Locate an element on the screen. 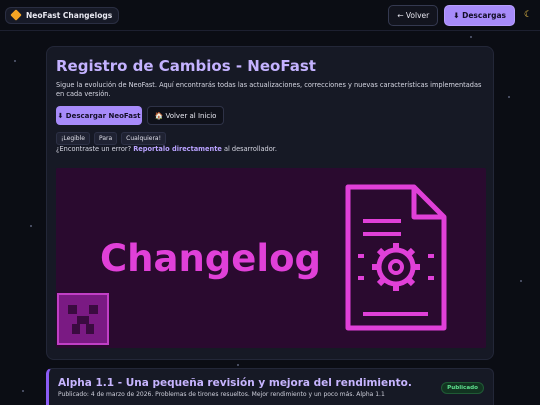  header-actions: ← Volver ⬇ Descargas ☾ is located at coordinates (461, 15).